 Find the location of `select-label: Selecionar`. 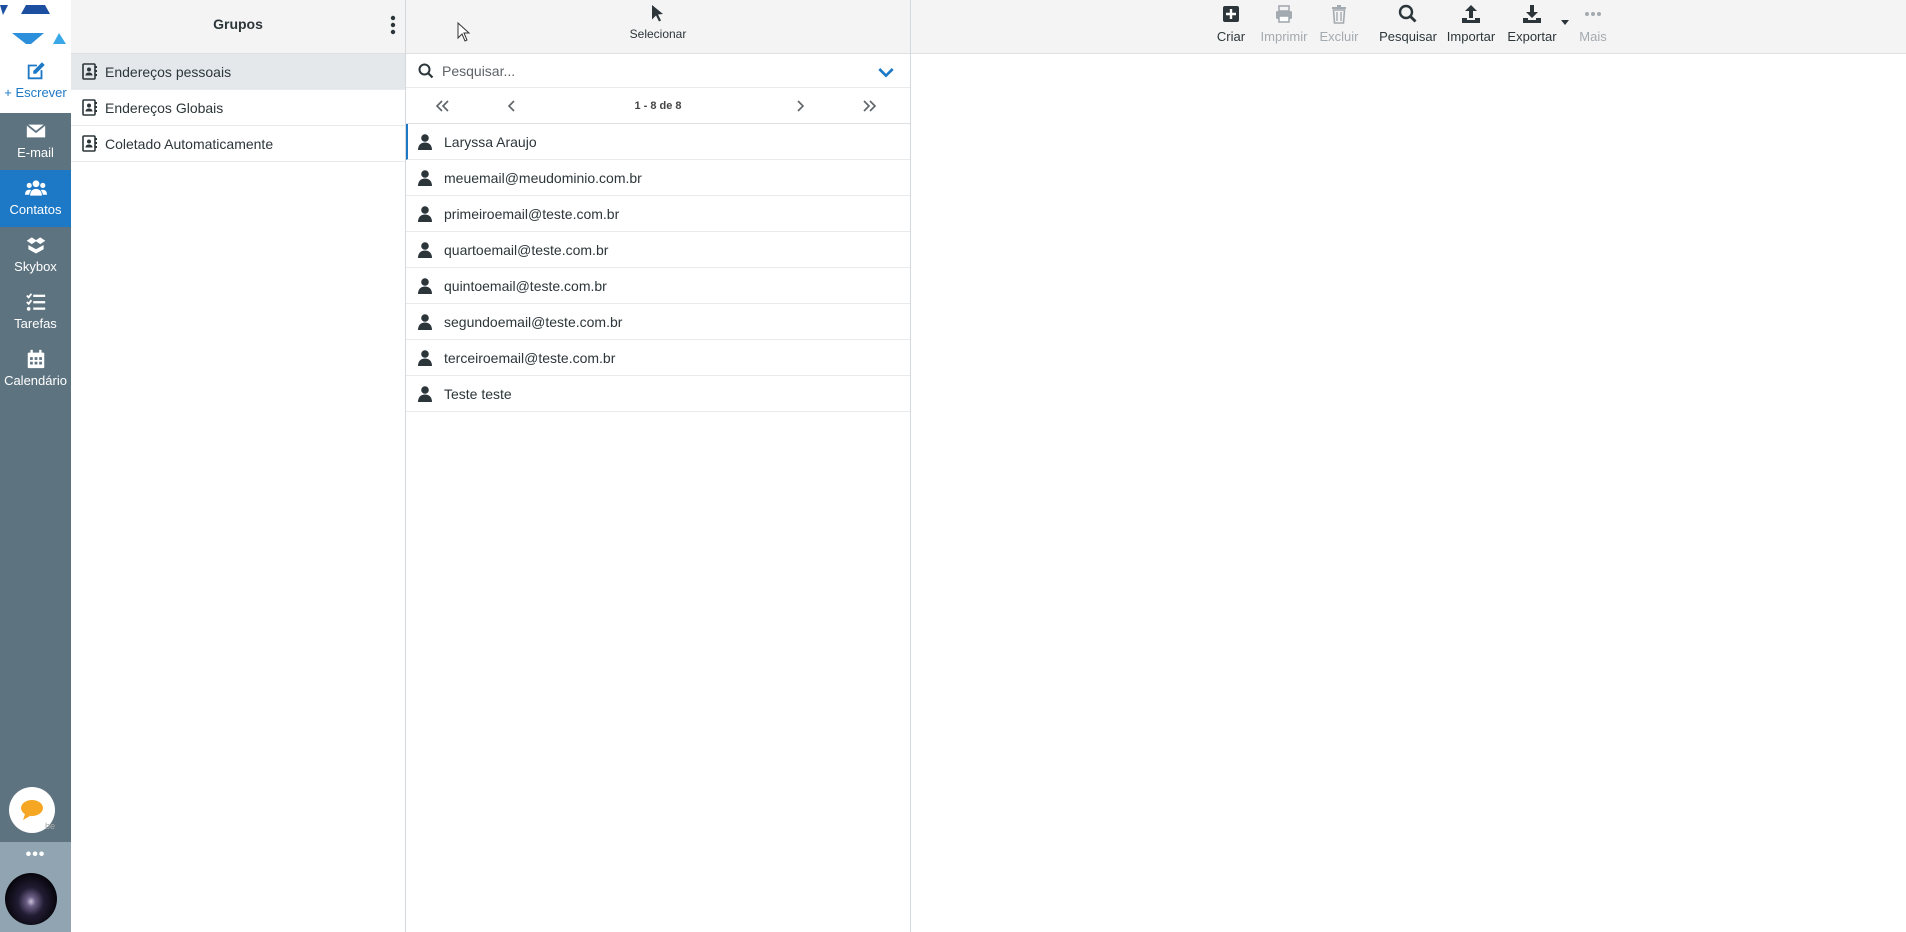

select-label: Selecionar is located at coordinates (658, 34).